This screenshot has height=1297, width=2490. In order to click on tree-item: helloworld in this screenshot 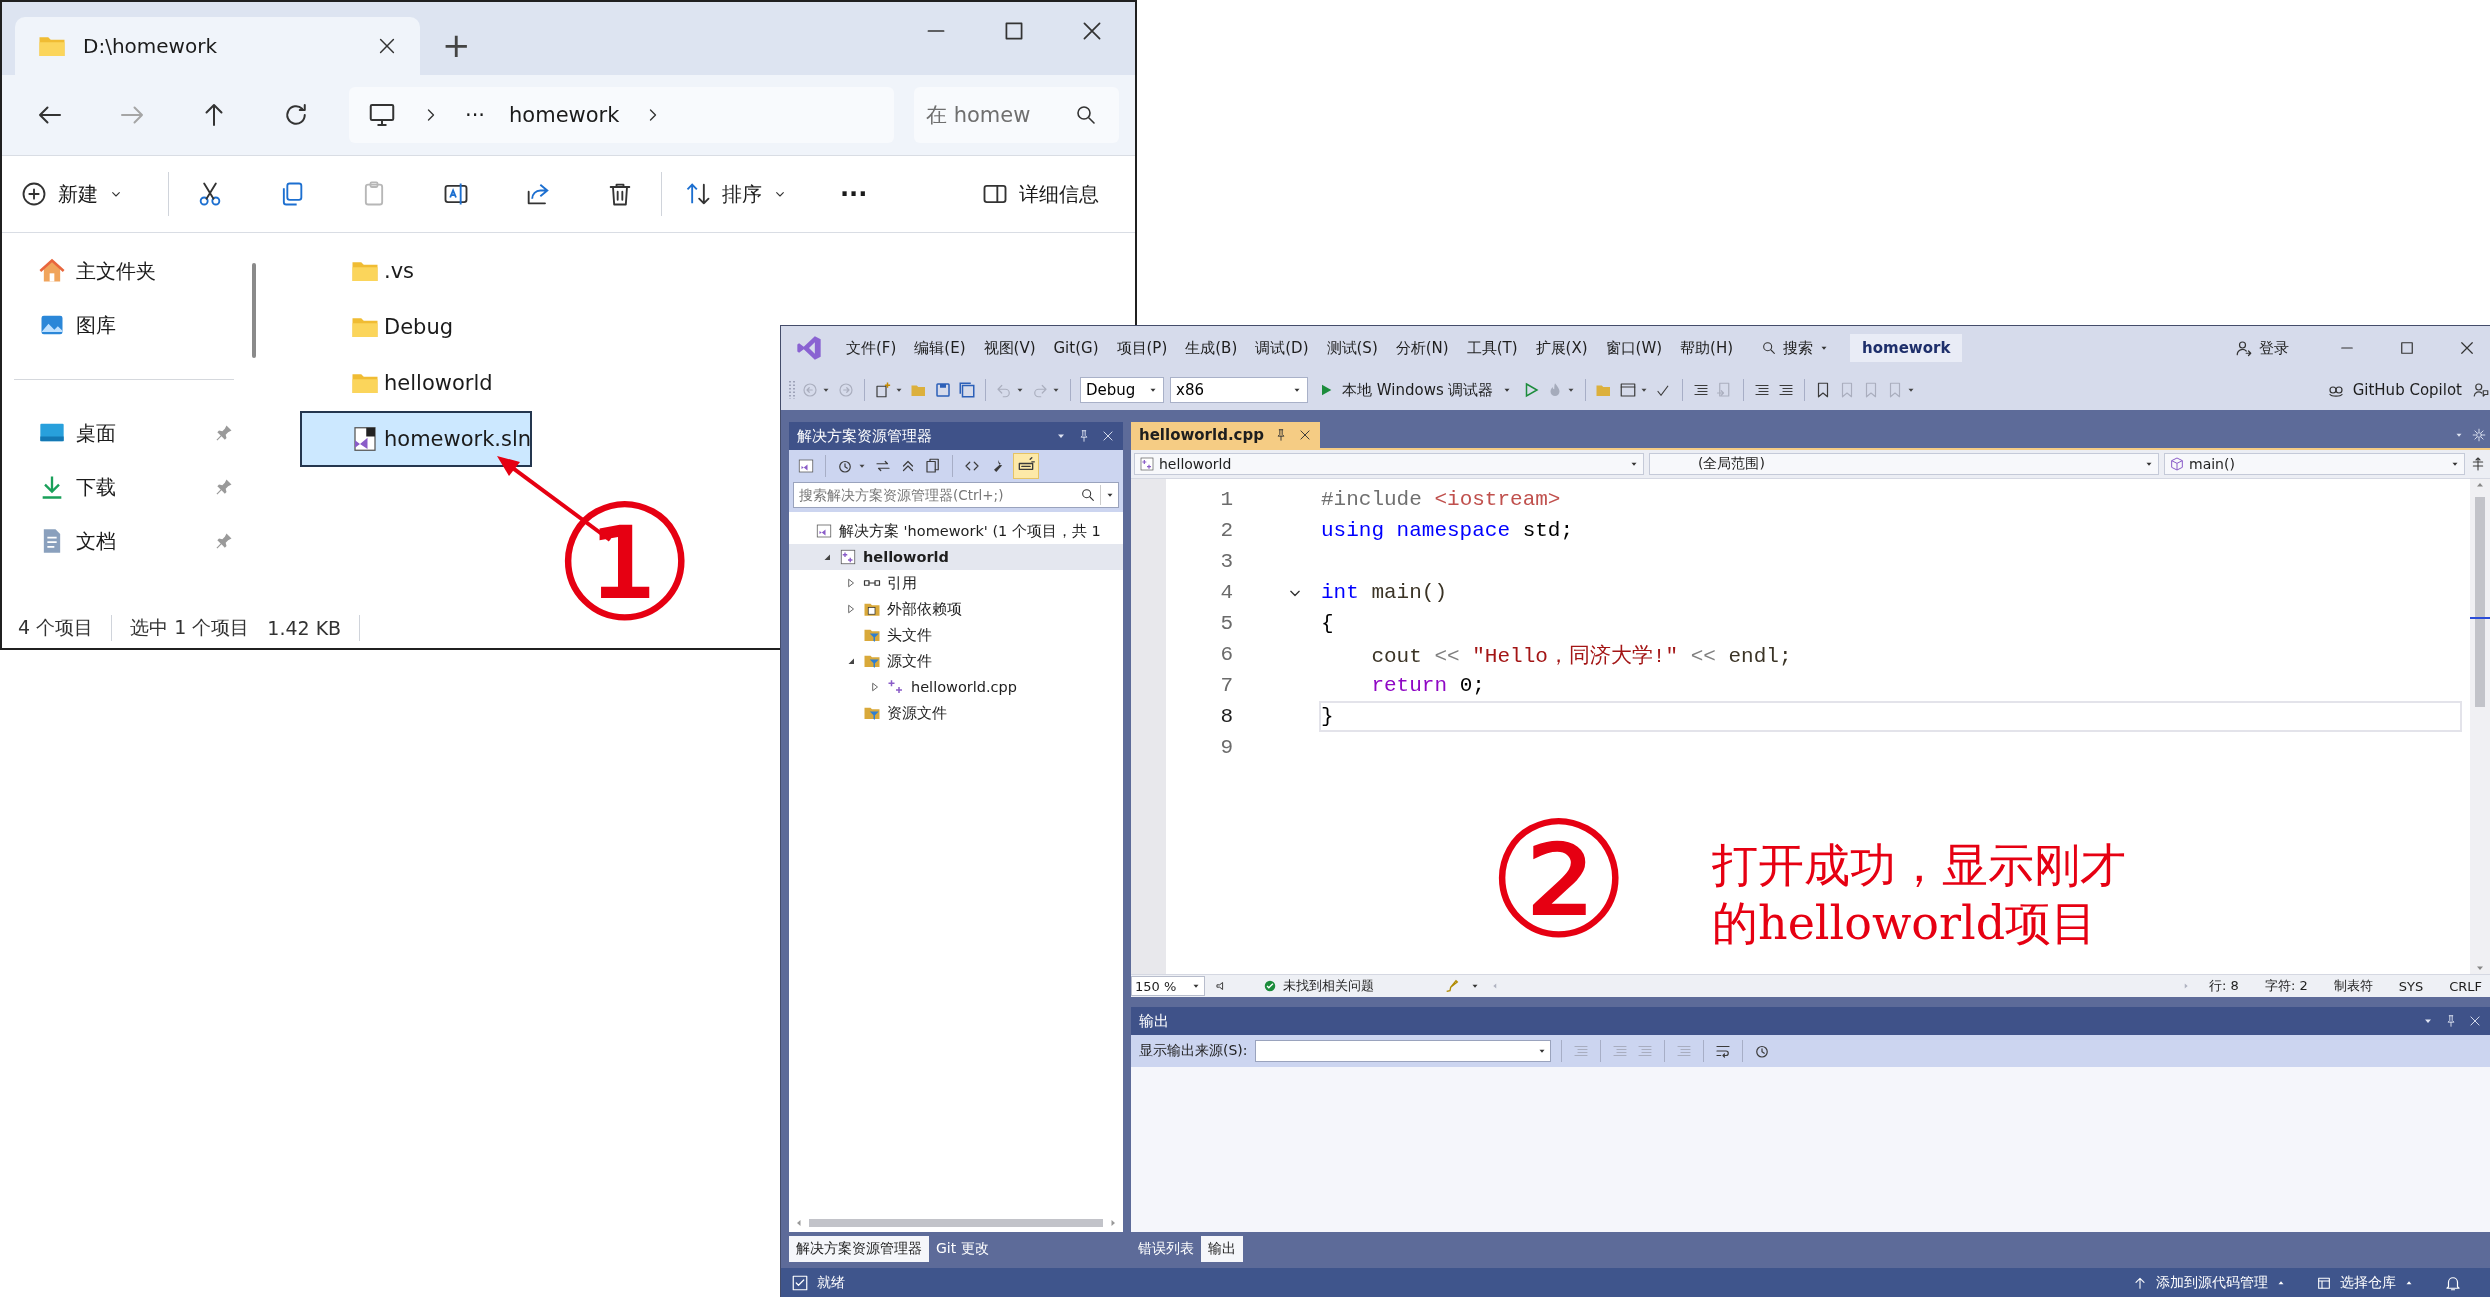, I will do `click(956, 557)`.